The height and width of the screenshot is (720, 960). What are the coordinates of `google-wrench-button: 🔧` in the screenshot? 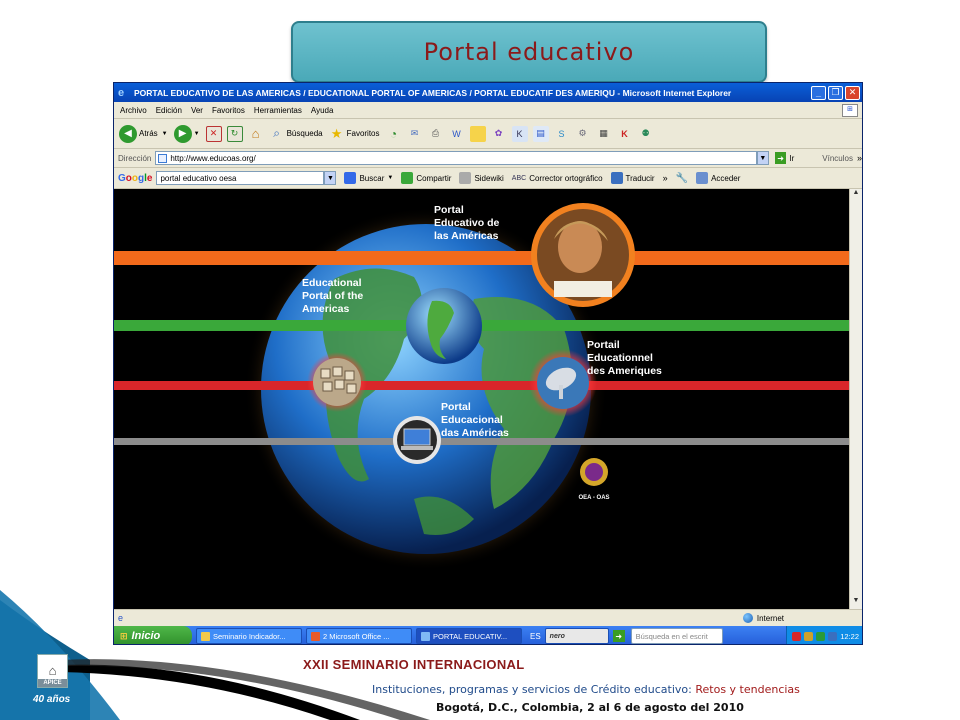 It's located at (682, 178).